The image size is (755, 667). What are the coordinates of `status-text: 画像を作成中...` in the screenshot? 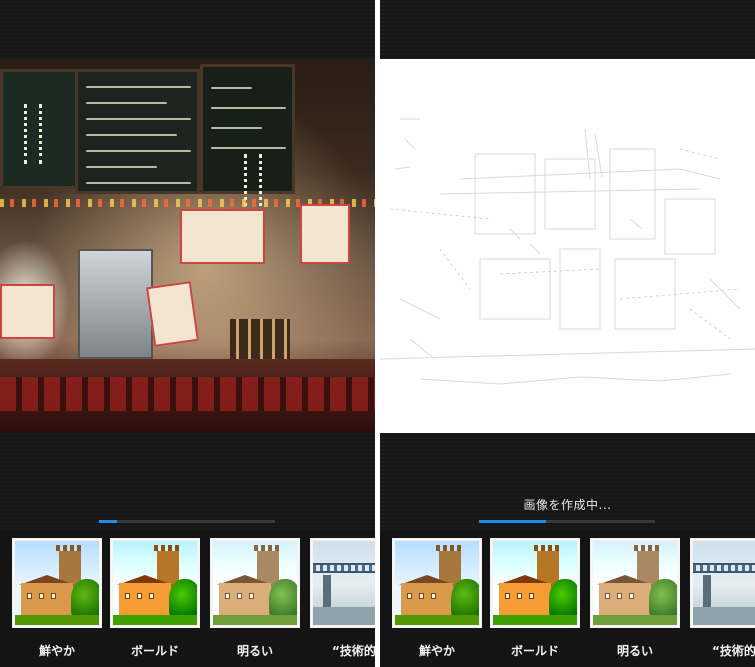 It's located at (567, 505).